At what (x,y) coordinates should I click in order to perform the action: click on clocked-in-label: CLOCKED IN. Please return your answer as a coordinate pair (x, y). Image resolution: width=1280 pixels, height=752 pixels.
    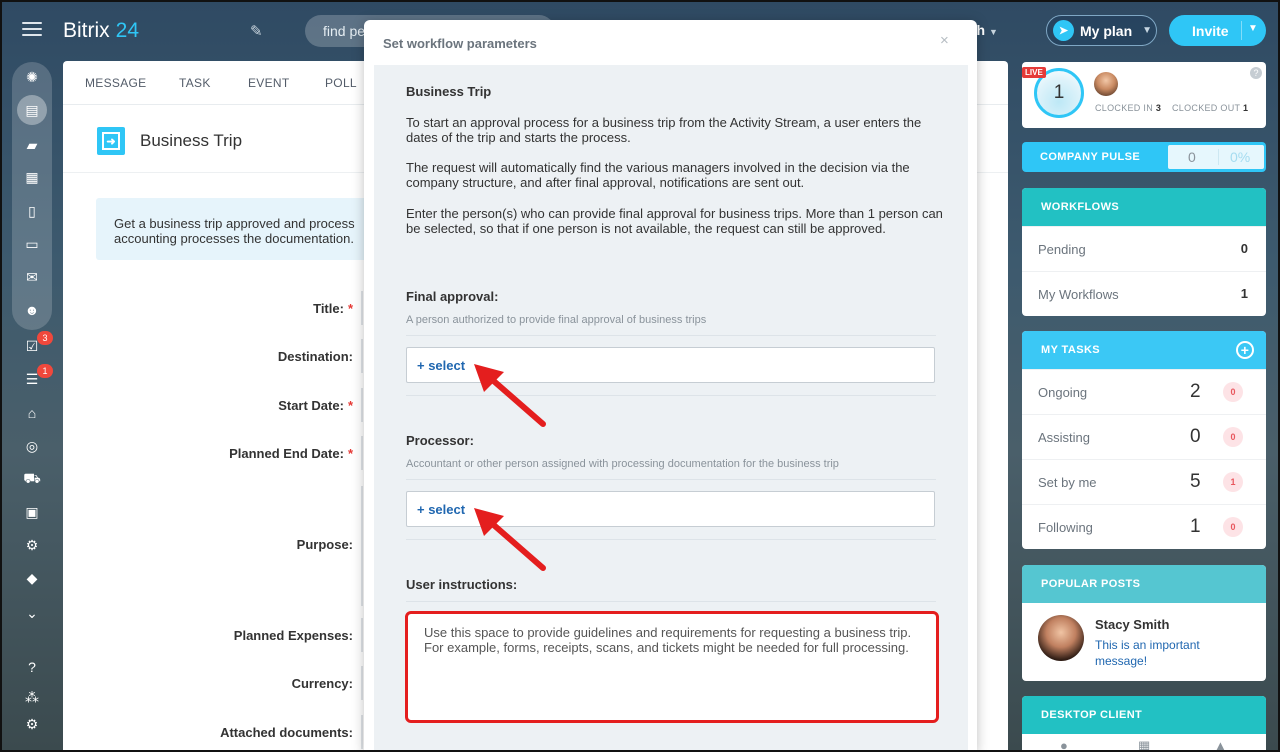
    Looking at the image, I should click on (1124, 108).